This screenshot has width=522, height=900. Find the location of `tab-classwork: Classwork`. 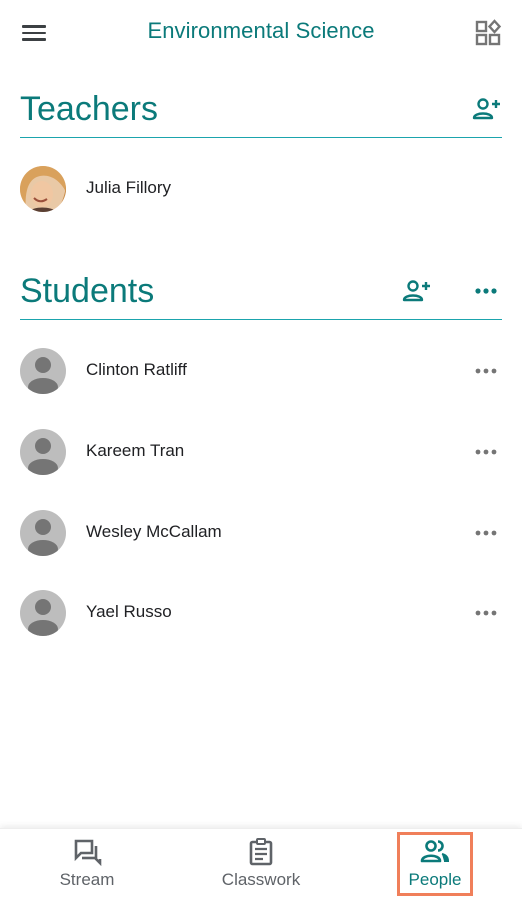

tab-classwork: Classwork is located at coordinates (261, 864).